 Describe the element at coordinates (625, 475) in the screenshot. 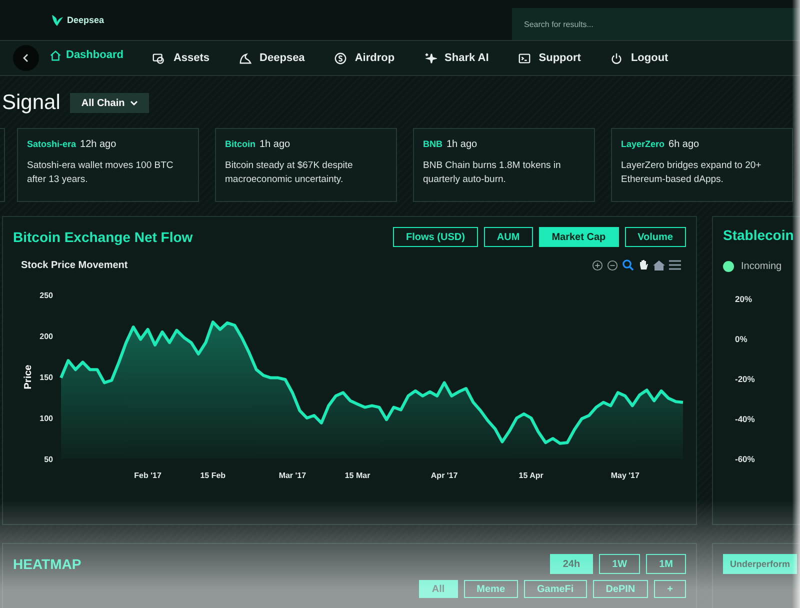

I see `x-tick-label: May '17` at that location.